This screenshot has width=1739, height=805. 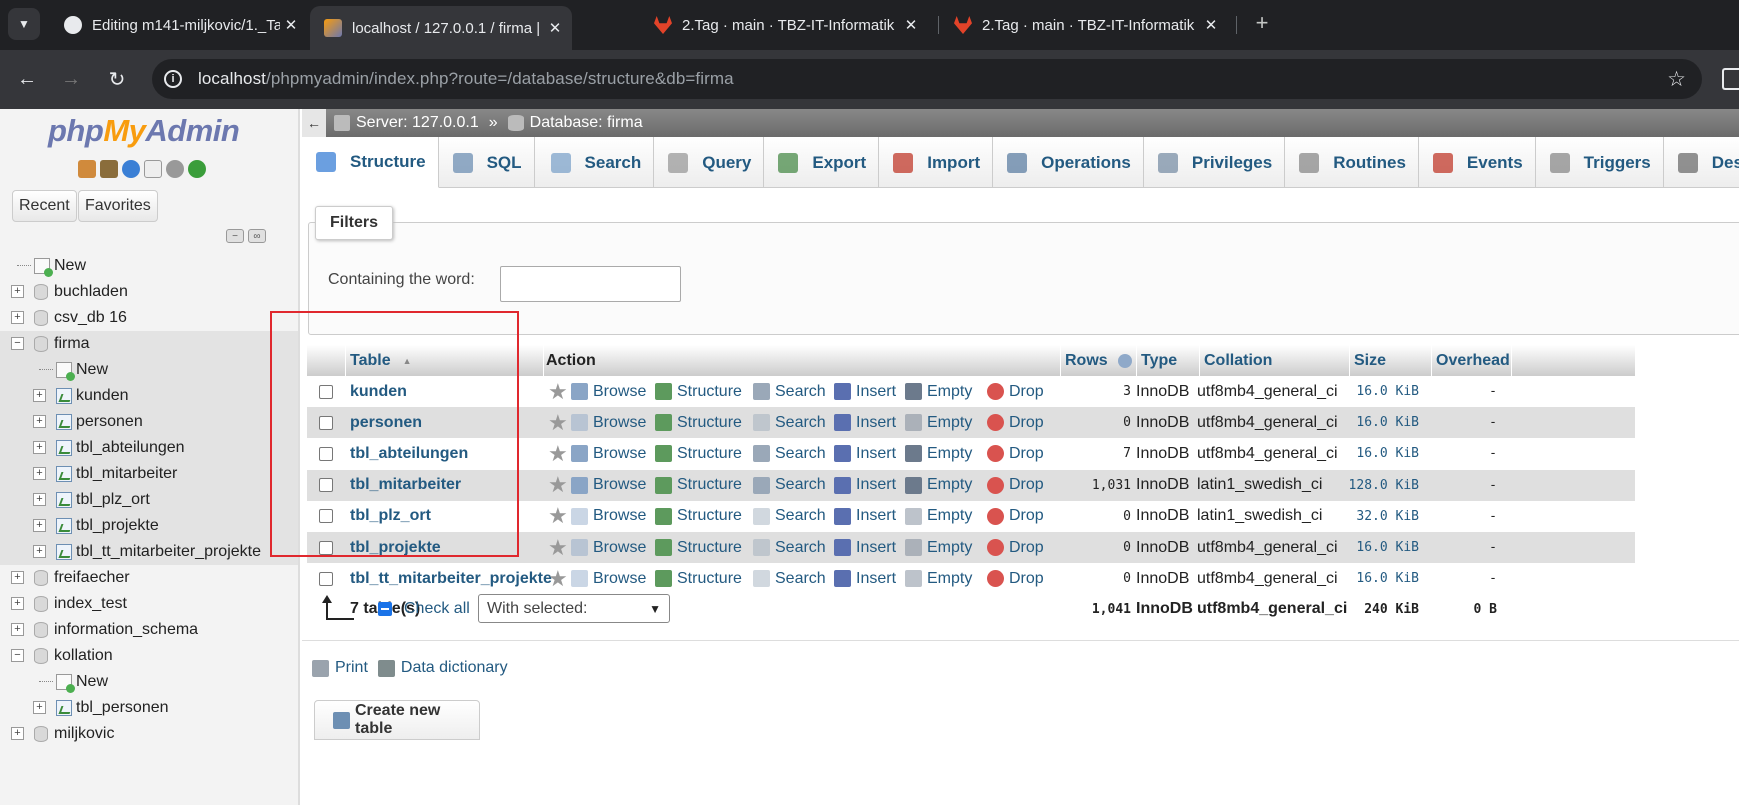 I want to click on table-name-link: tbl_mitarbeiter, so click(x=445, y=485).